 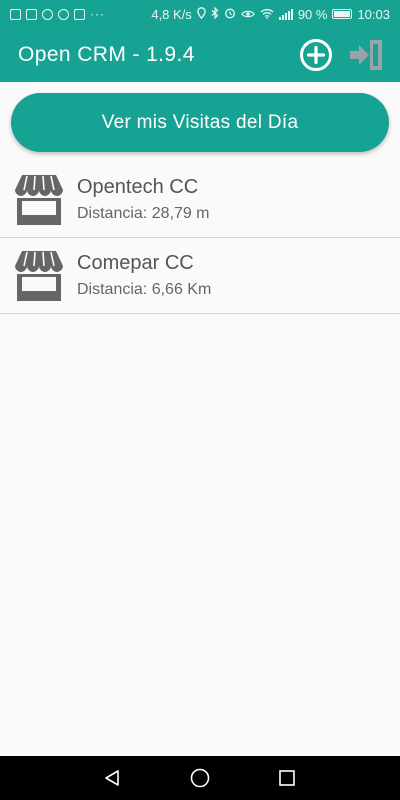 I want to click on logout-button, so click(x=366, y=55).